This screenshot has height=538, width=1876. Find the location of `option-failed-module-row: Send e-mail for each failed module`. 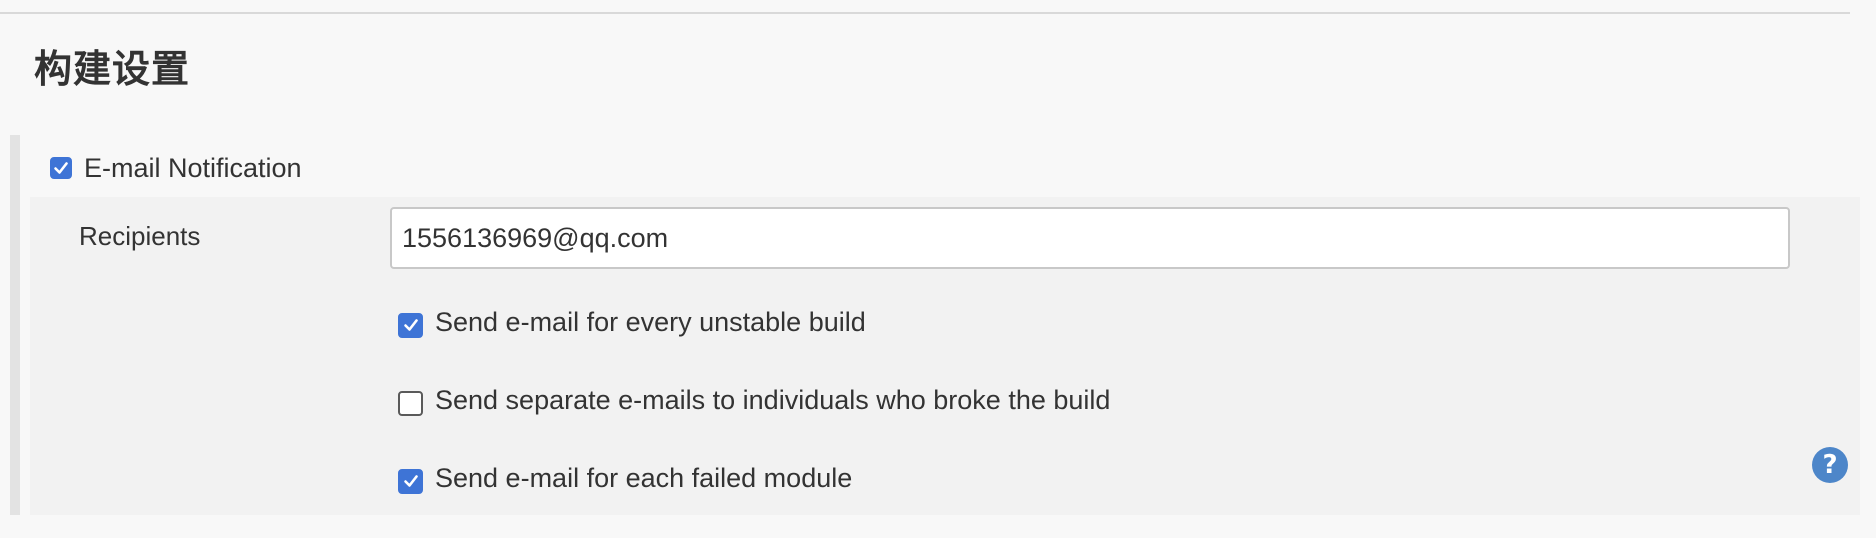

option-failed-module-row: Send e-mail for each failed module is located at coordinates (625, 478).